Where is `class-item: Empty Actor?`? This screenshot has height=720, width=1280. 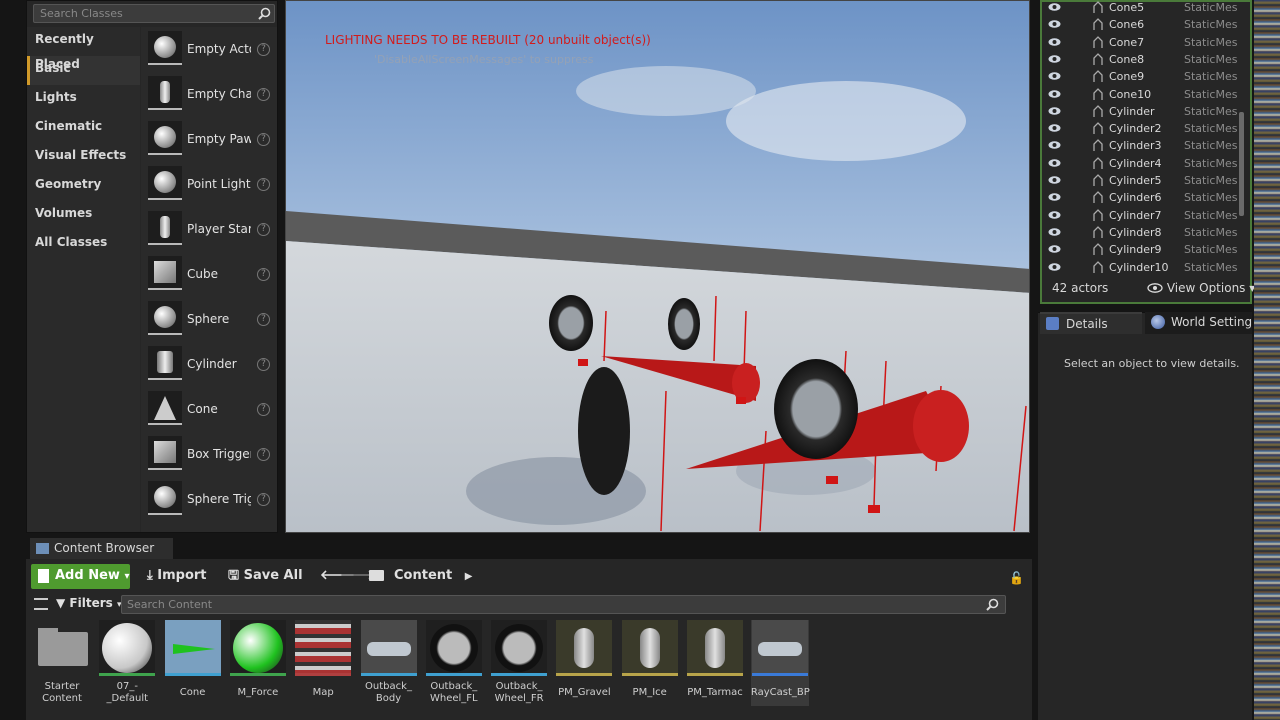
class-item: Empty Actor? is located at coordinates (209, 49).